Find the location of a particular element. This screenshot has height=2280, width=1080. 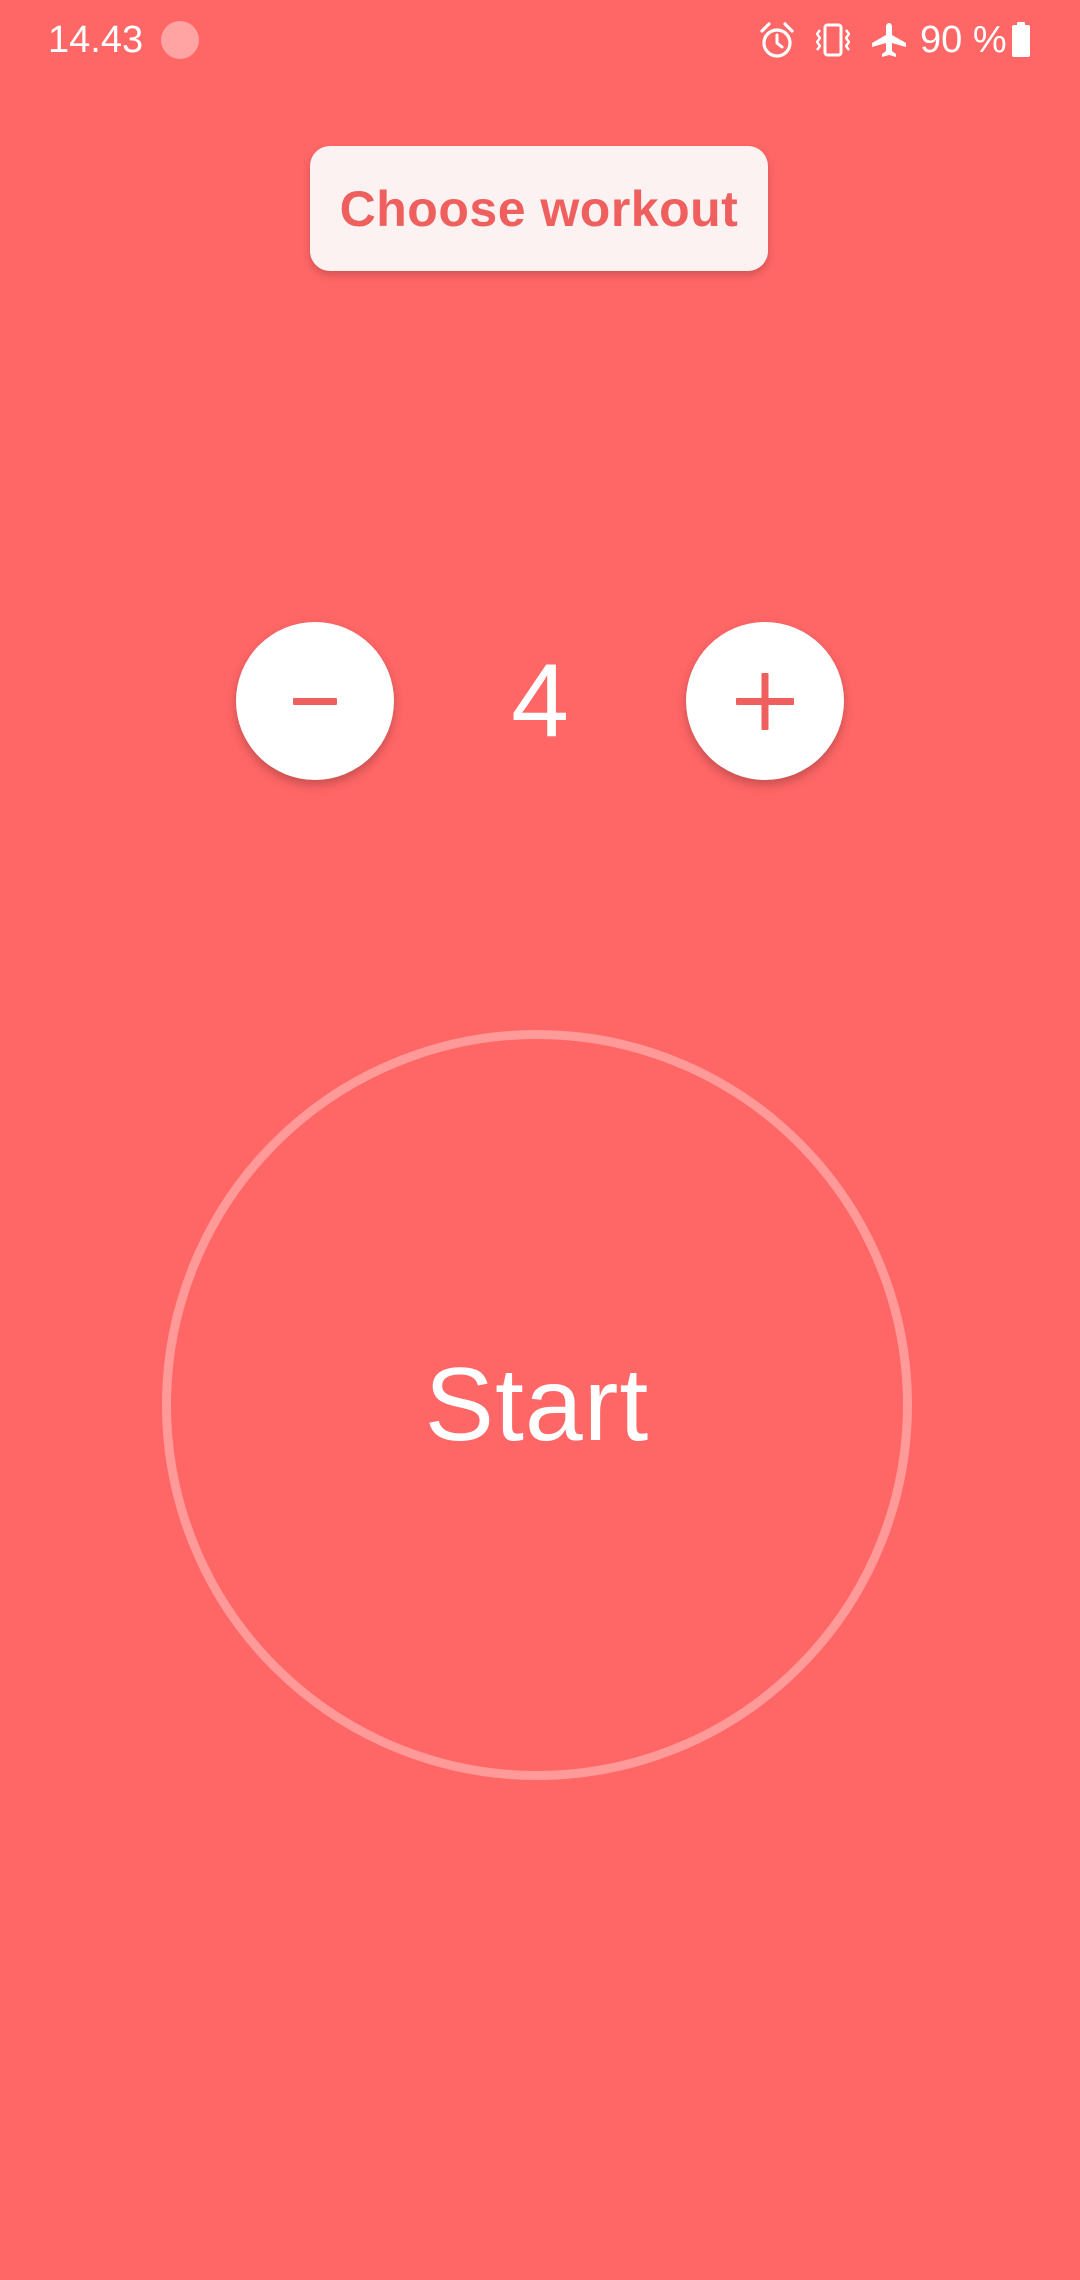

plus-icon is located at coordinates (765, 701).